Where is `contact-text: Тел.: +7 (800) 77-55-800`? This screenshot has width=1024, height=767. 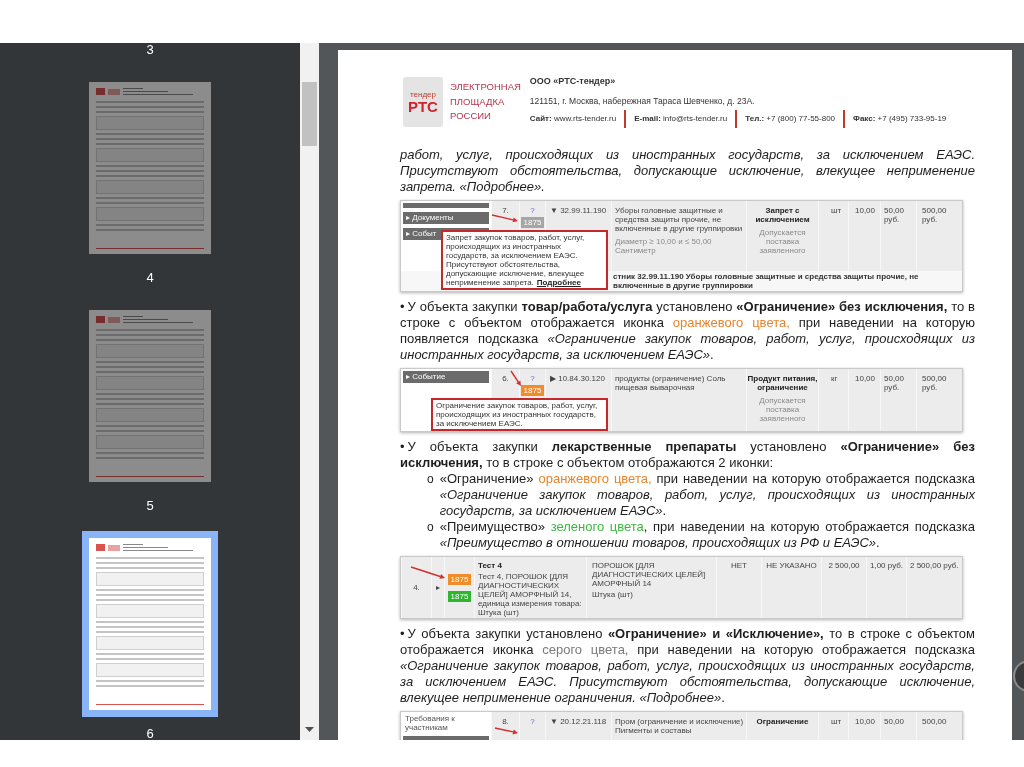 contact-text: Тел.: +7 (800) 77-55-800 is located at coordinates (790, 119).